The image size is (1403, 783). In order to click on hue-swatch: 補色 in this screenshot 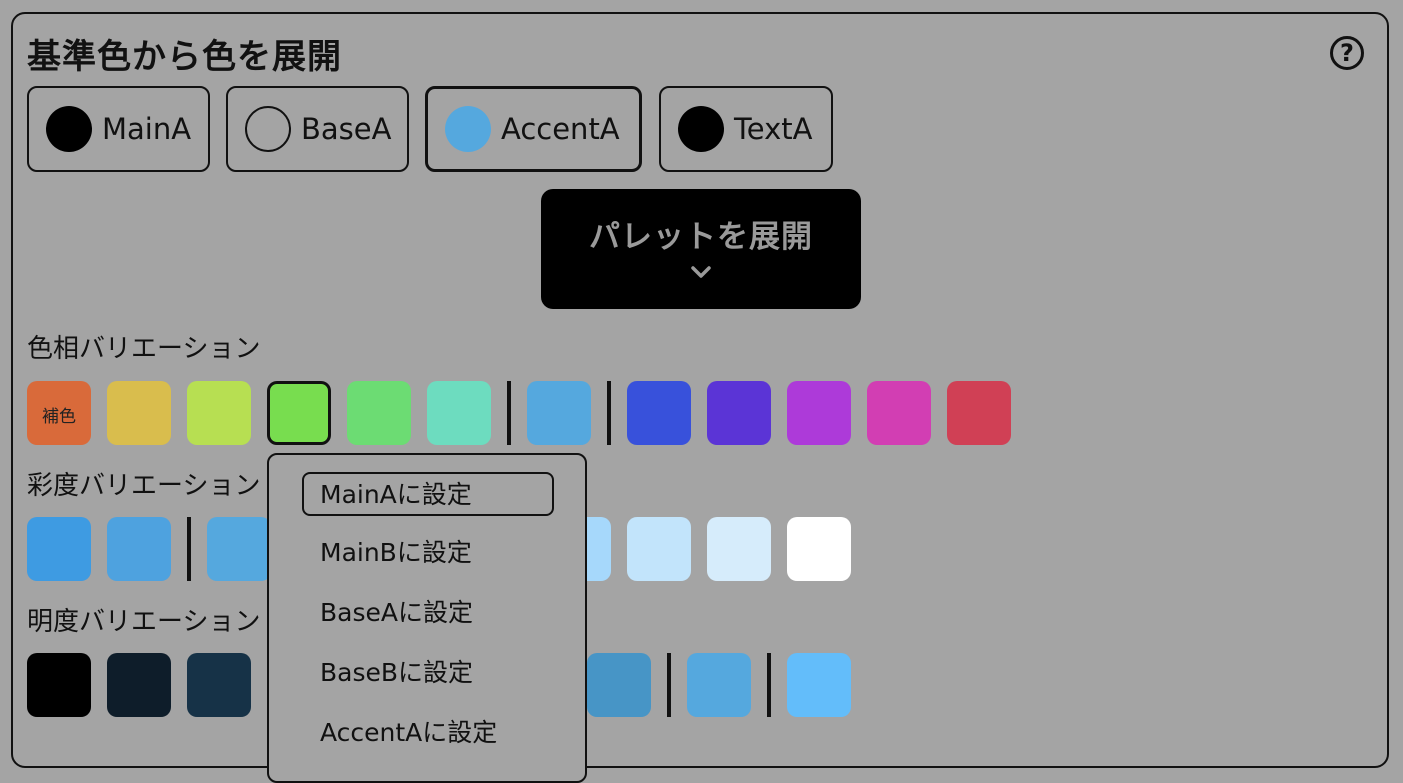, I will do `click(59, 413)`.